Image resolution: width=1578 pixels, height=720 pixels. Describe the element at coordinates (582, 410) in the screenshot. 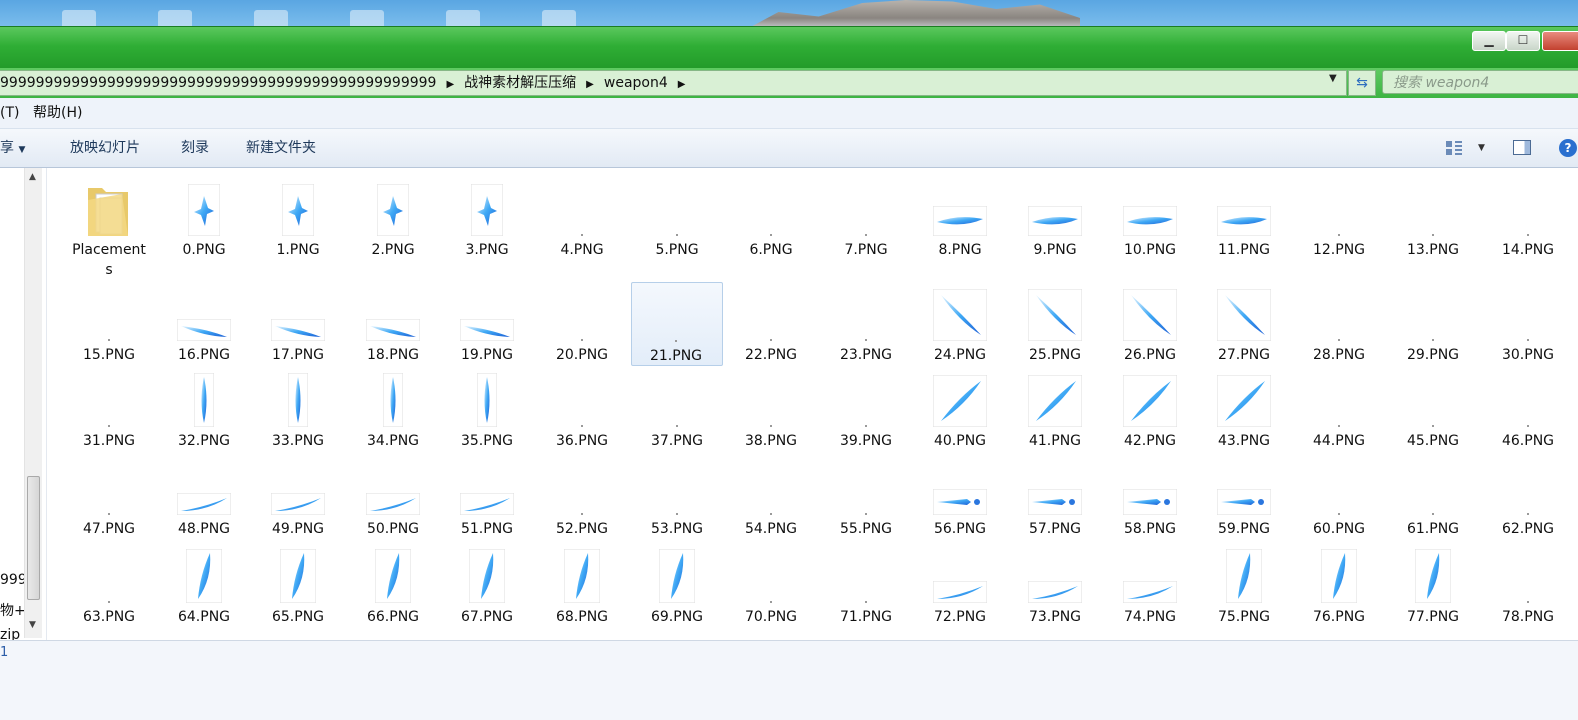

I see `file-item: 36.PNG` at that location.